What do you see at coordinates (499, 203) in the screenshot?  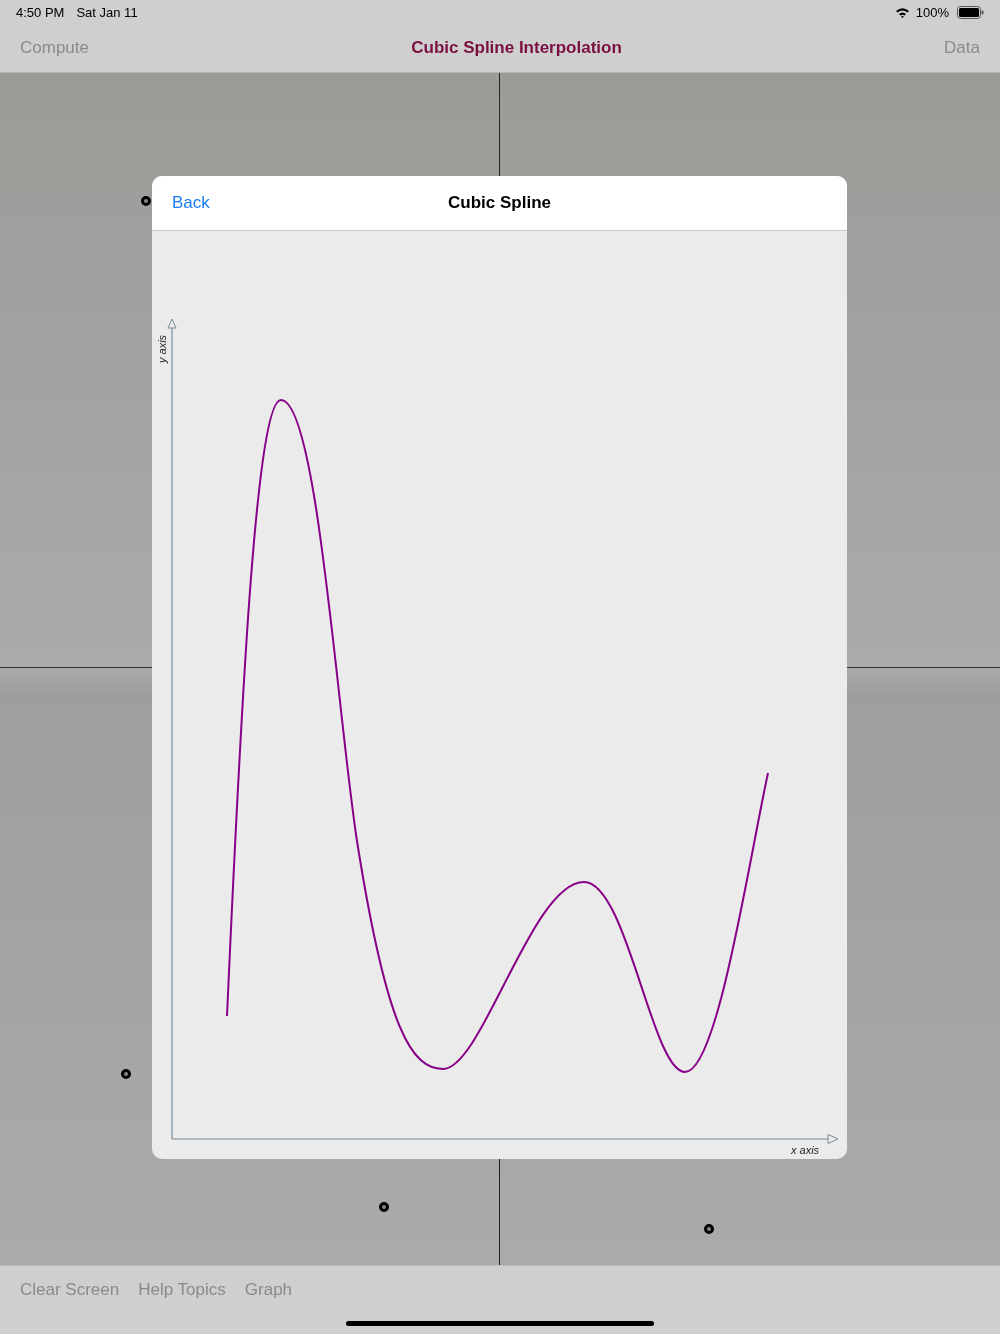 I see `dialog-title: Cubic Spline` at bounding box center [499, 203].